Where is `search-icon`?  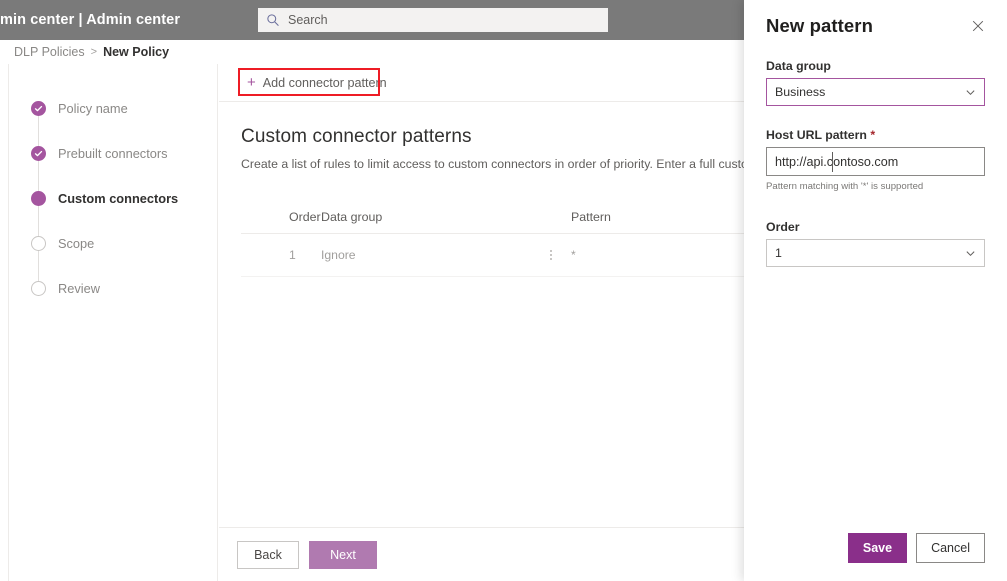
search-icon is located at coordinates (273, 20).